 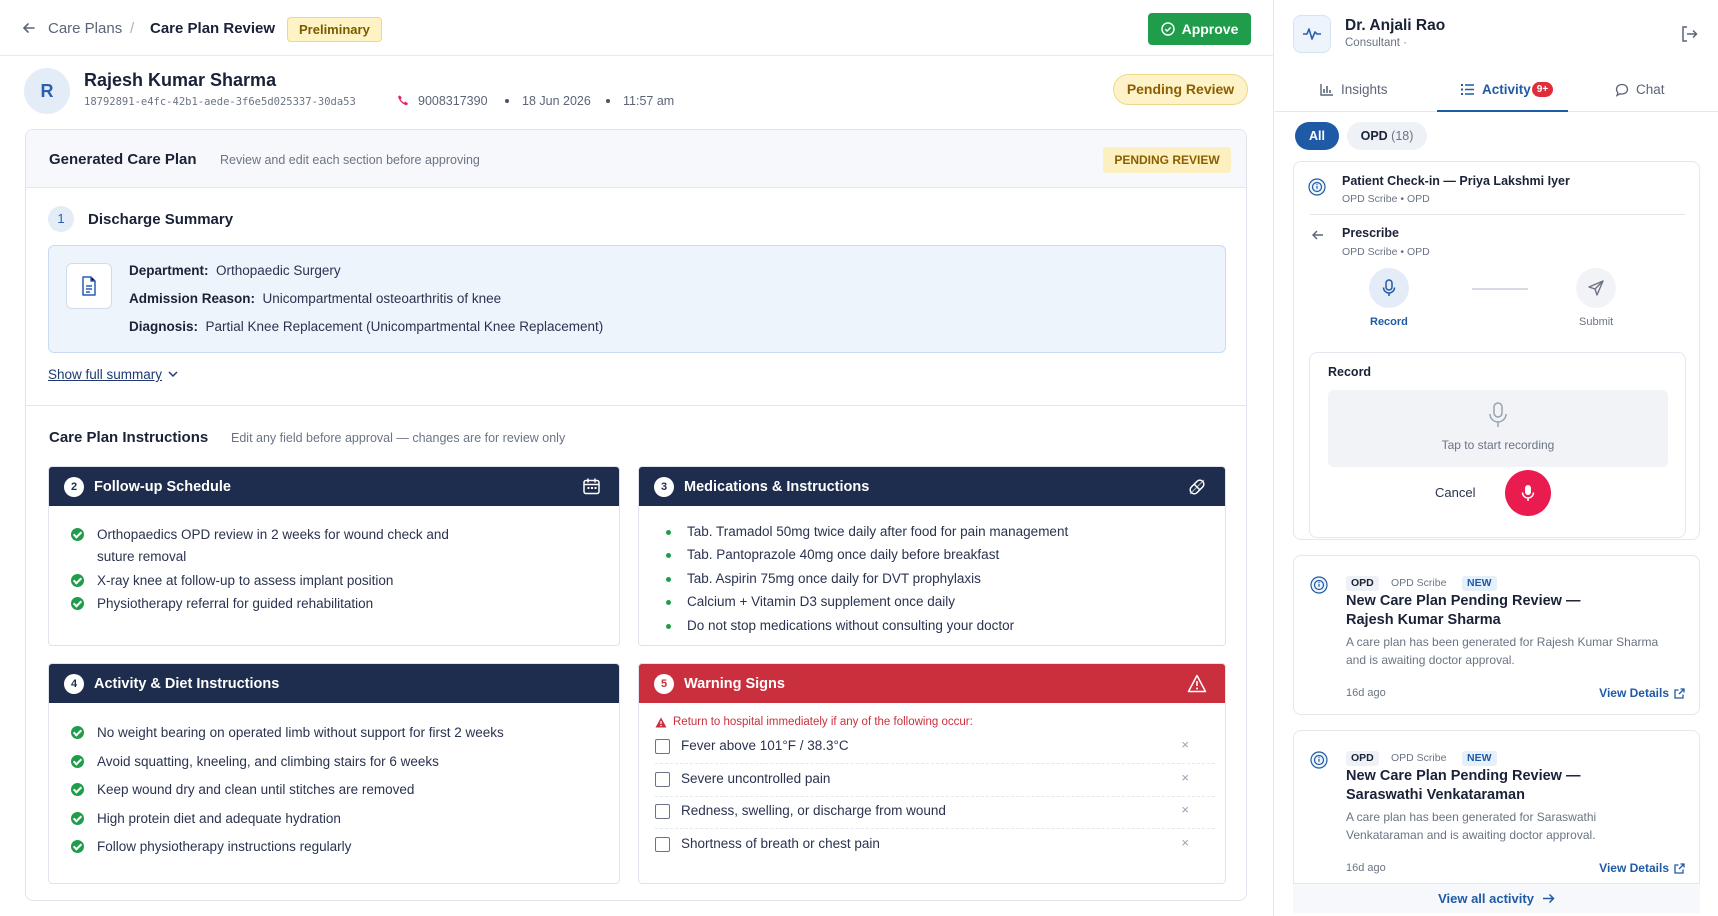 What do you see at coordinates (140, 219) in the screenshot?
I see `discharge-section-header: 1 Discharge Summary` at bounding box center [140, 219].